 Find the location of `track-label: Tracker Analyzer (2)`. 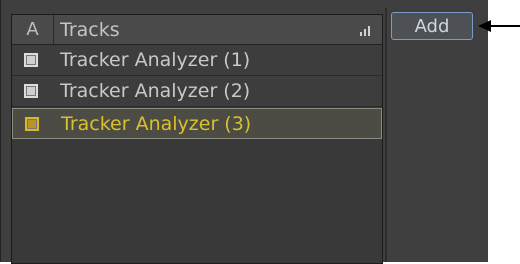

track-label: Tracker Analyzer (2) is located at coordinates (155, 90).